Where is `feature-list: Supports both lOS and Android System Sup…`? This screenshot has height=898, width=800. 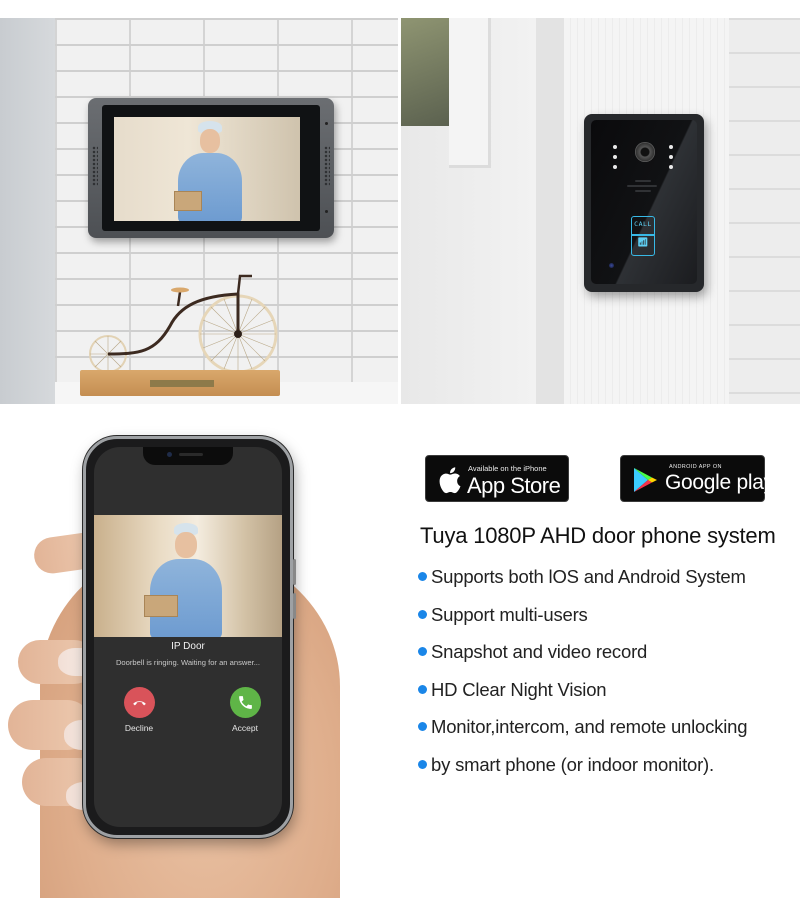 feature-list: Supports both lOS and Android System Sup… is located at coordinates (583, 677).